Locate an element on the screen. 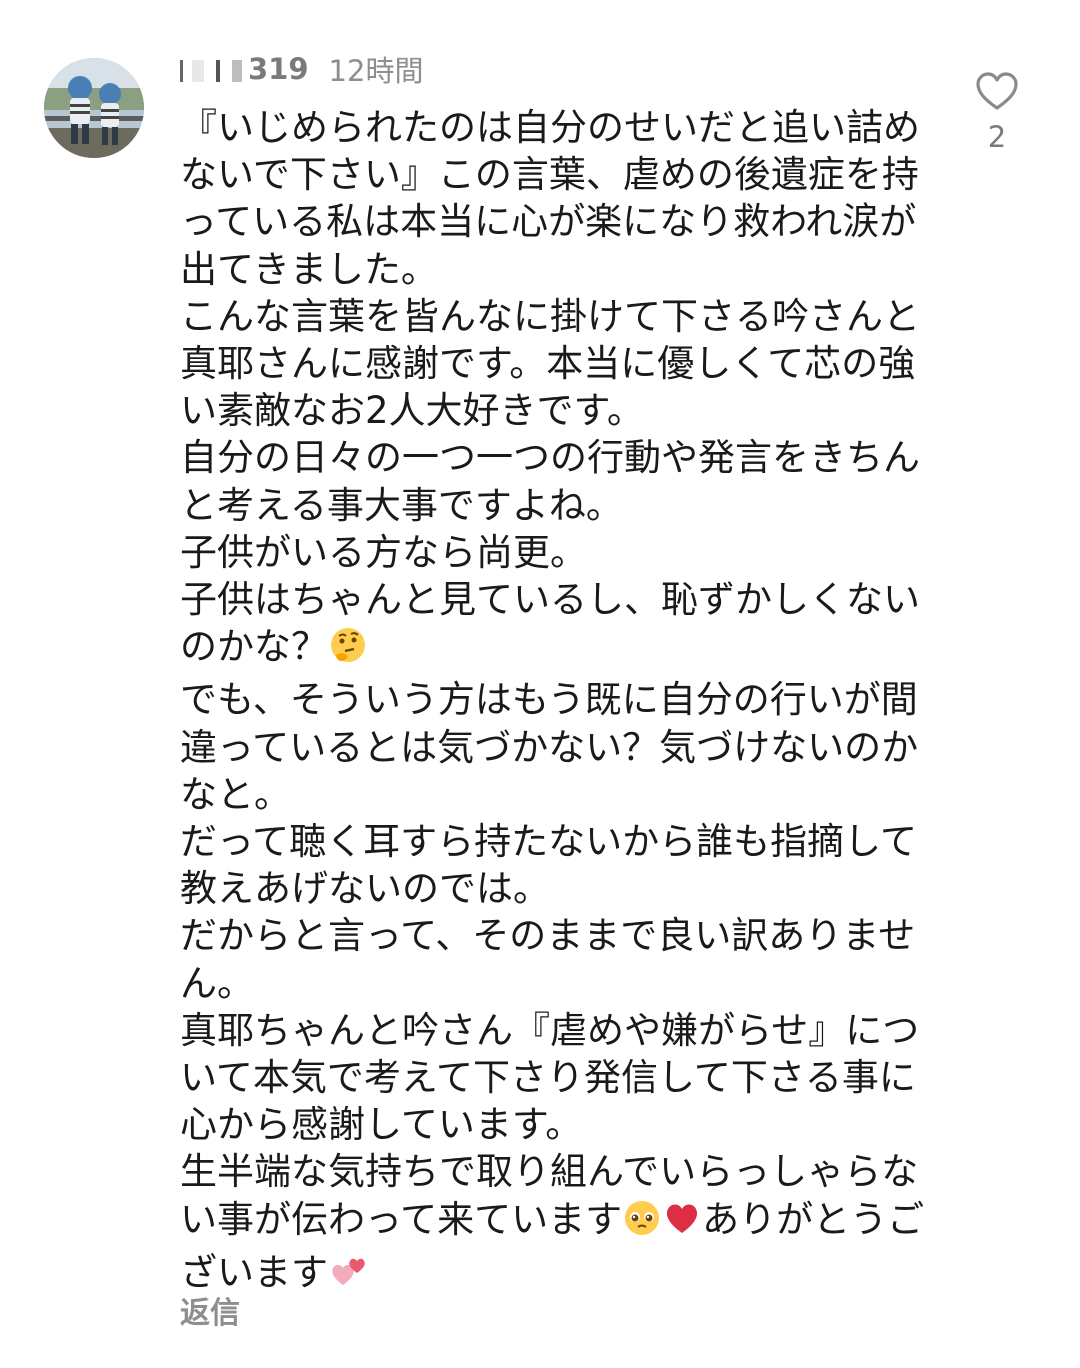 The width and height of the screenshot is (1080, 1368). comment-text: だって聴く耳すら持たないから誰も指摘して教えあげないのでは。 is located at coordinates (549, 865).